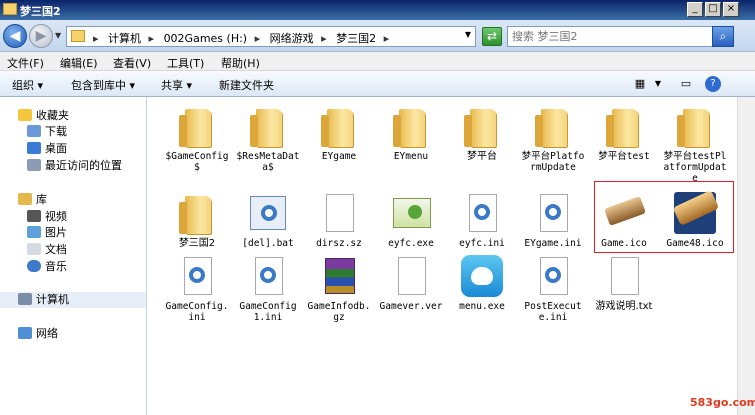 The height and width of the screenshot is (415, 755). Describe the element at coordinates (482, 277) in the screenshot. I see `whale-app-icon` at that location.